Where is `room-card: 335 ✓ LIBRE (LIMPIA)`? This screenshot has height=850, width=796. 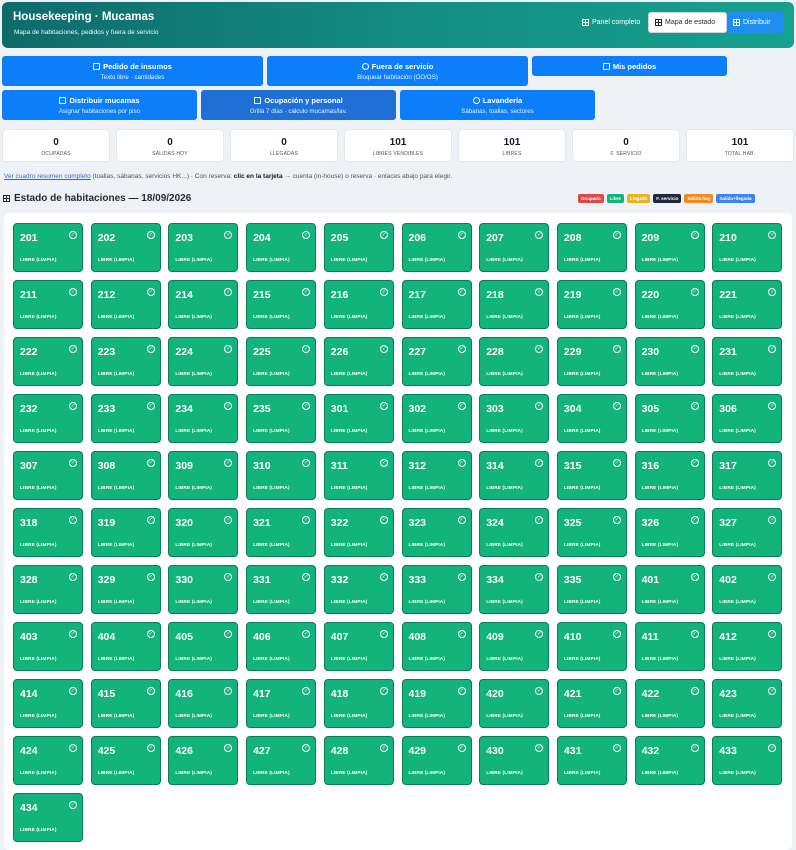 room-card: 335 ✓ LIBRE (LIMPIA) is located at coordinates (591, 589).